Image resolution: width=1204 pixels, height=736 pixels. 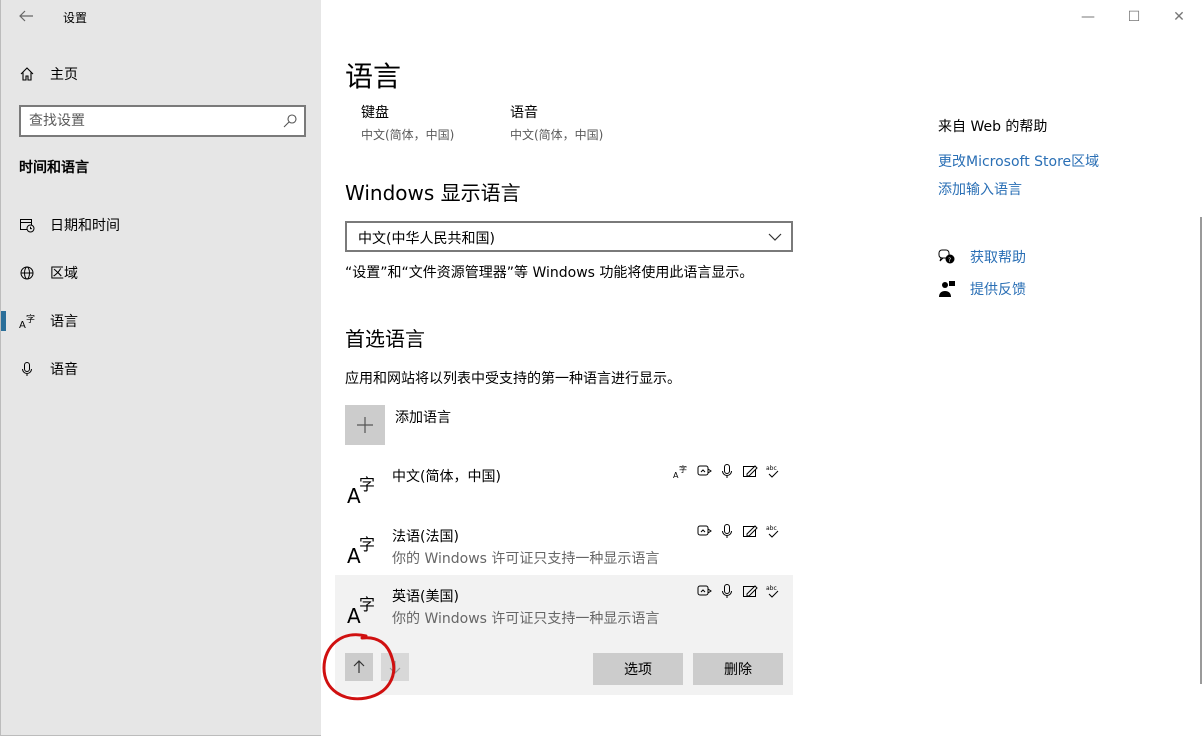 I want to click on sidebar-item-speech: 语音, so click(x=161, y=369).